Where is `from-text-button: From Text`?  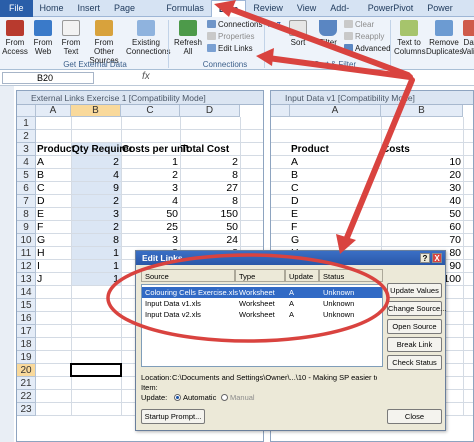 from-text-button: From Text is located at coordinates (71, 38).